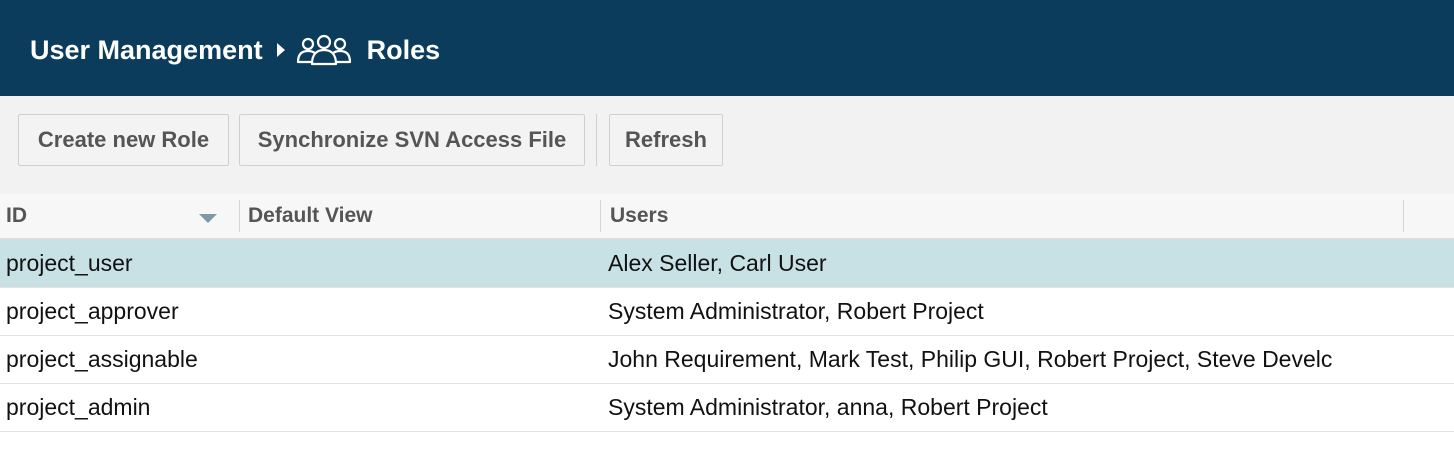  Describe the element at coordinates (78, 407) in the screenshot. I see `cell-id: project_admin` at that location.